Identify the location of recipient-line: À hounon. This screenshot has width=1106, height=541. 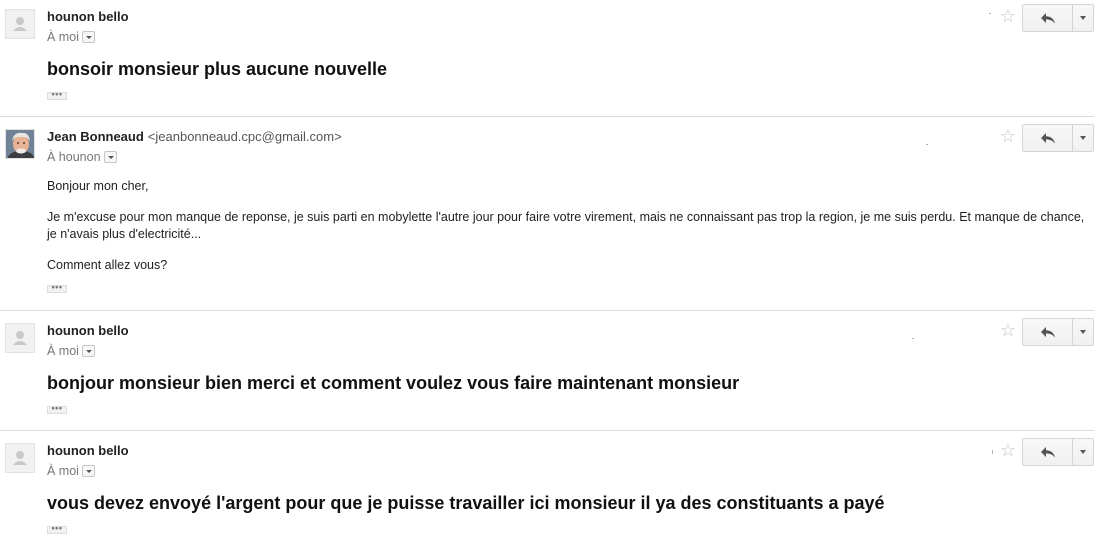
(82, 157).